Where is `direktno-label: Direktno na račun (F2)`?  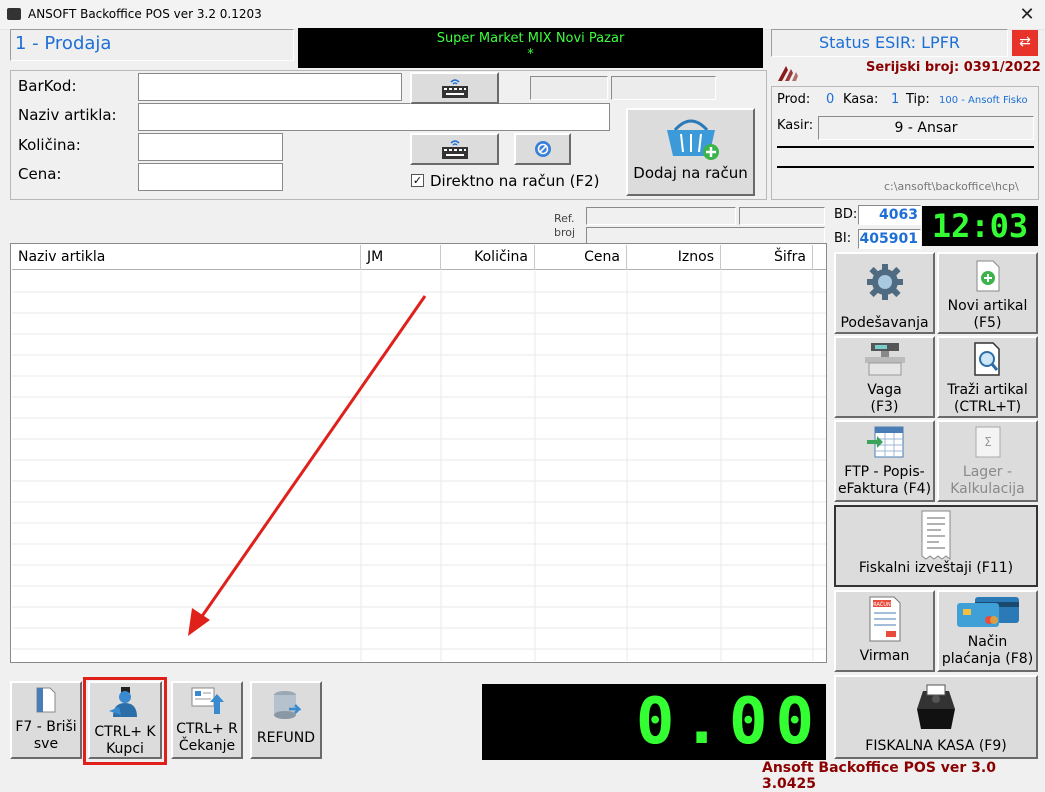
direktno-label: Direktno na račun (F2) is located at coordinates (515, 181).